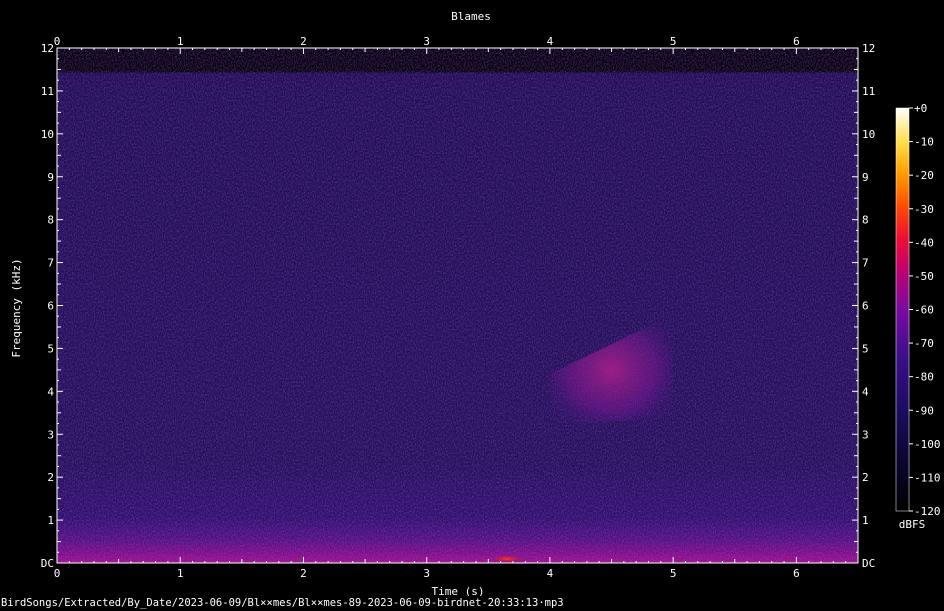 The width and height of the screenshot is (944, 611). I want to click on y-tick-label-left: 10, so click(47, 134).